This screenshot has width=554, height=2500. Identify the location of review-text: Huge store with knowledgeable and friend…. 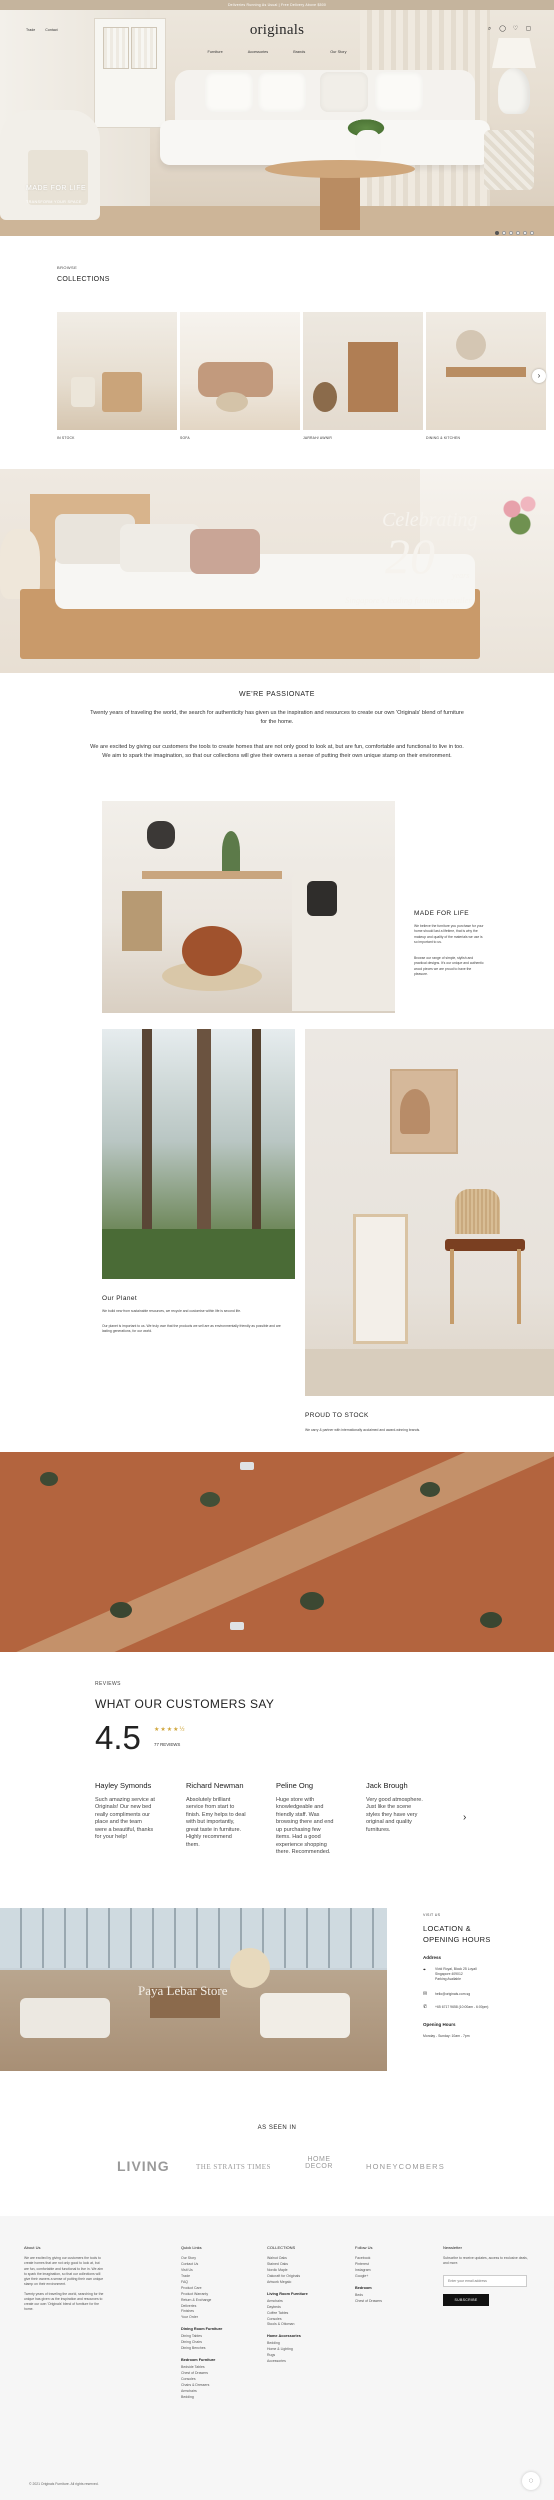
(305, 1826).